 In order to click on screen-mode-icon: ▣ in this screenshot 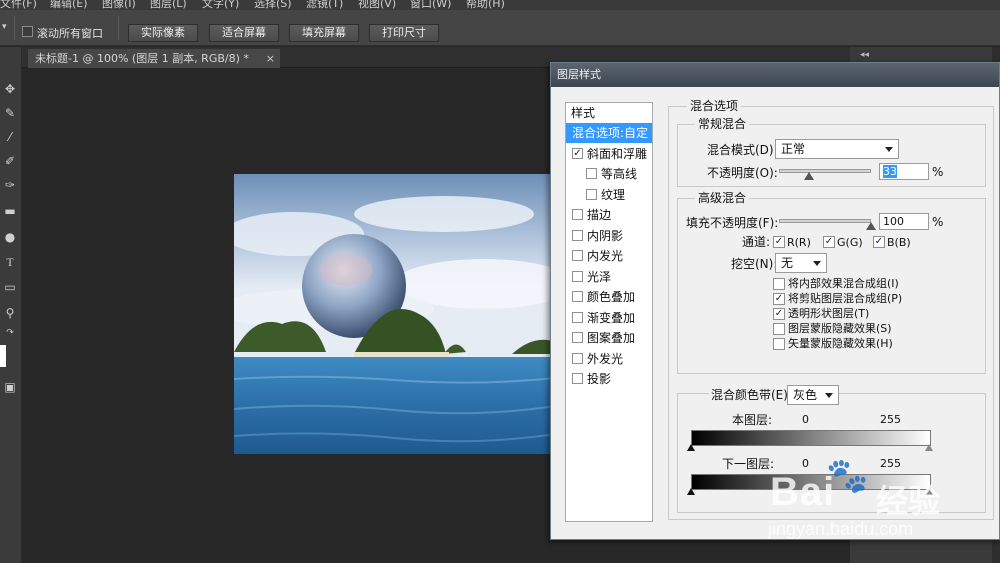, I will do `click(10, 387)`.